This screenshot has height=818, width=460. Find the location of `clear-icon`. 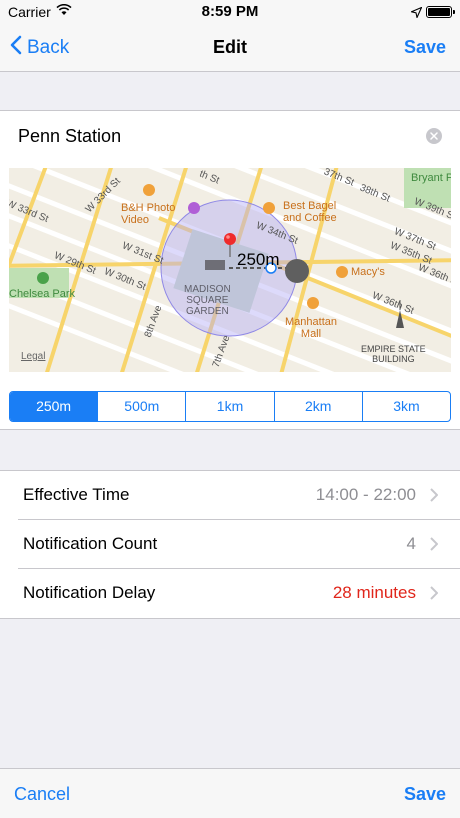

clear-icon is located at coordinates (434, 136).